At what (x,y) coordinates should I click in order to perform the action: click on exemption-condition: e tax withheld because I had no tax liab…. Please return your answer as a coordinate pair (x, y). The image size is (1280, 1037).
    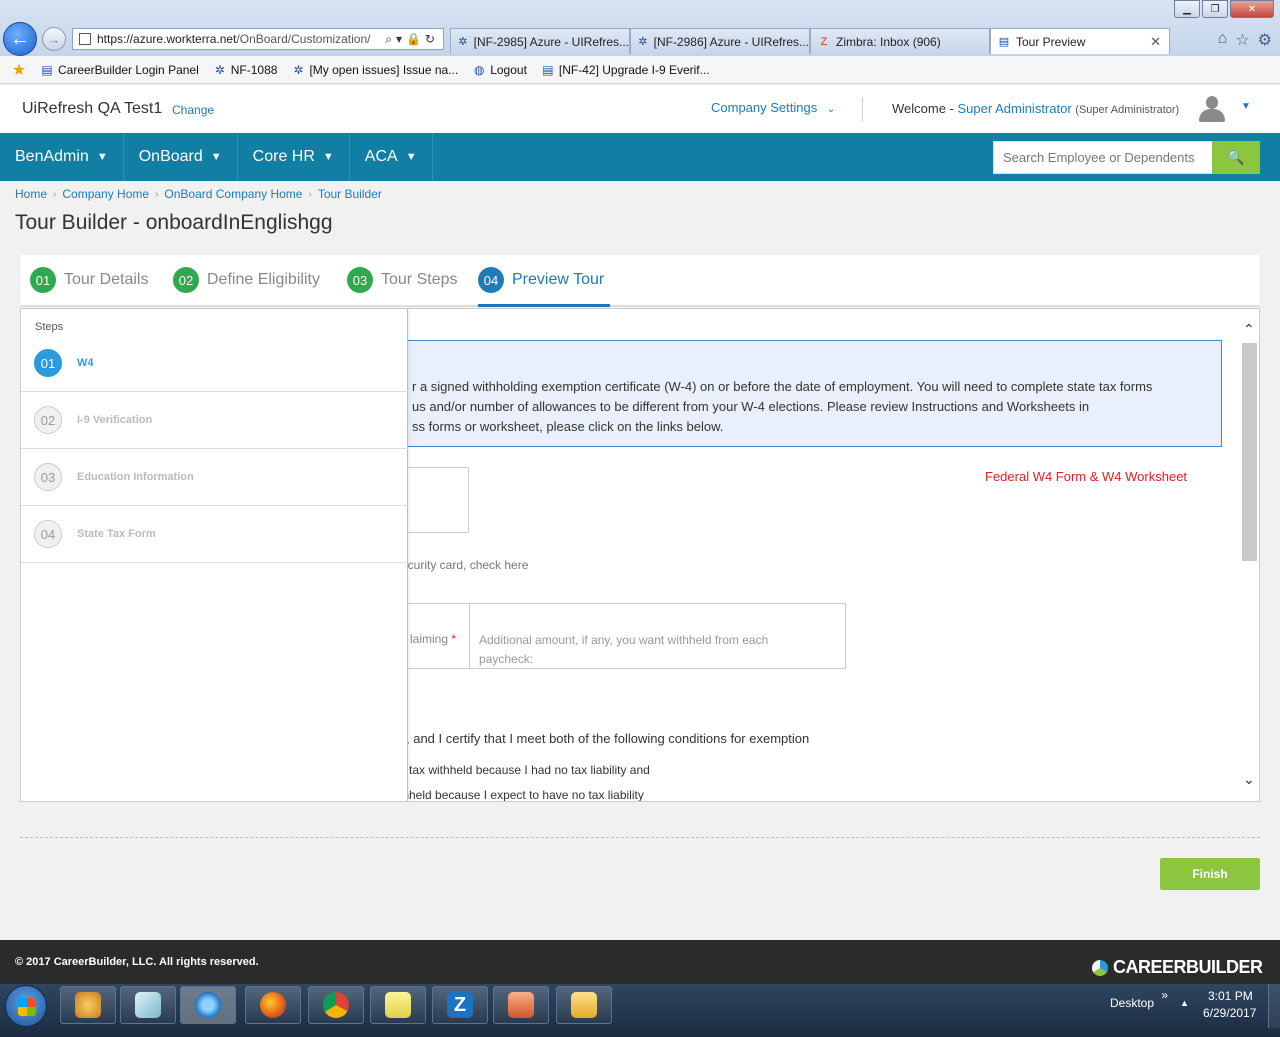
    Looking at the image, I should click on (524, 770).